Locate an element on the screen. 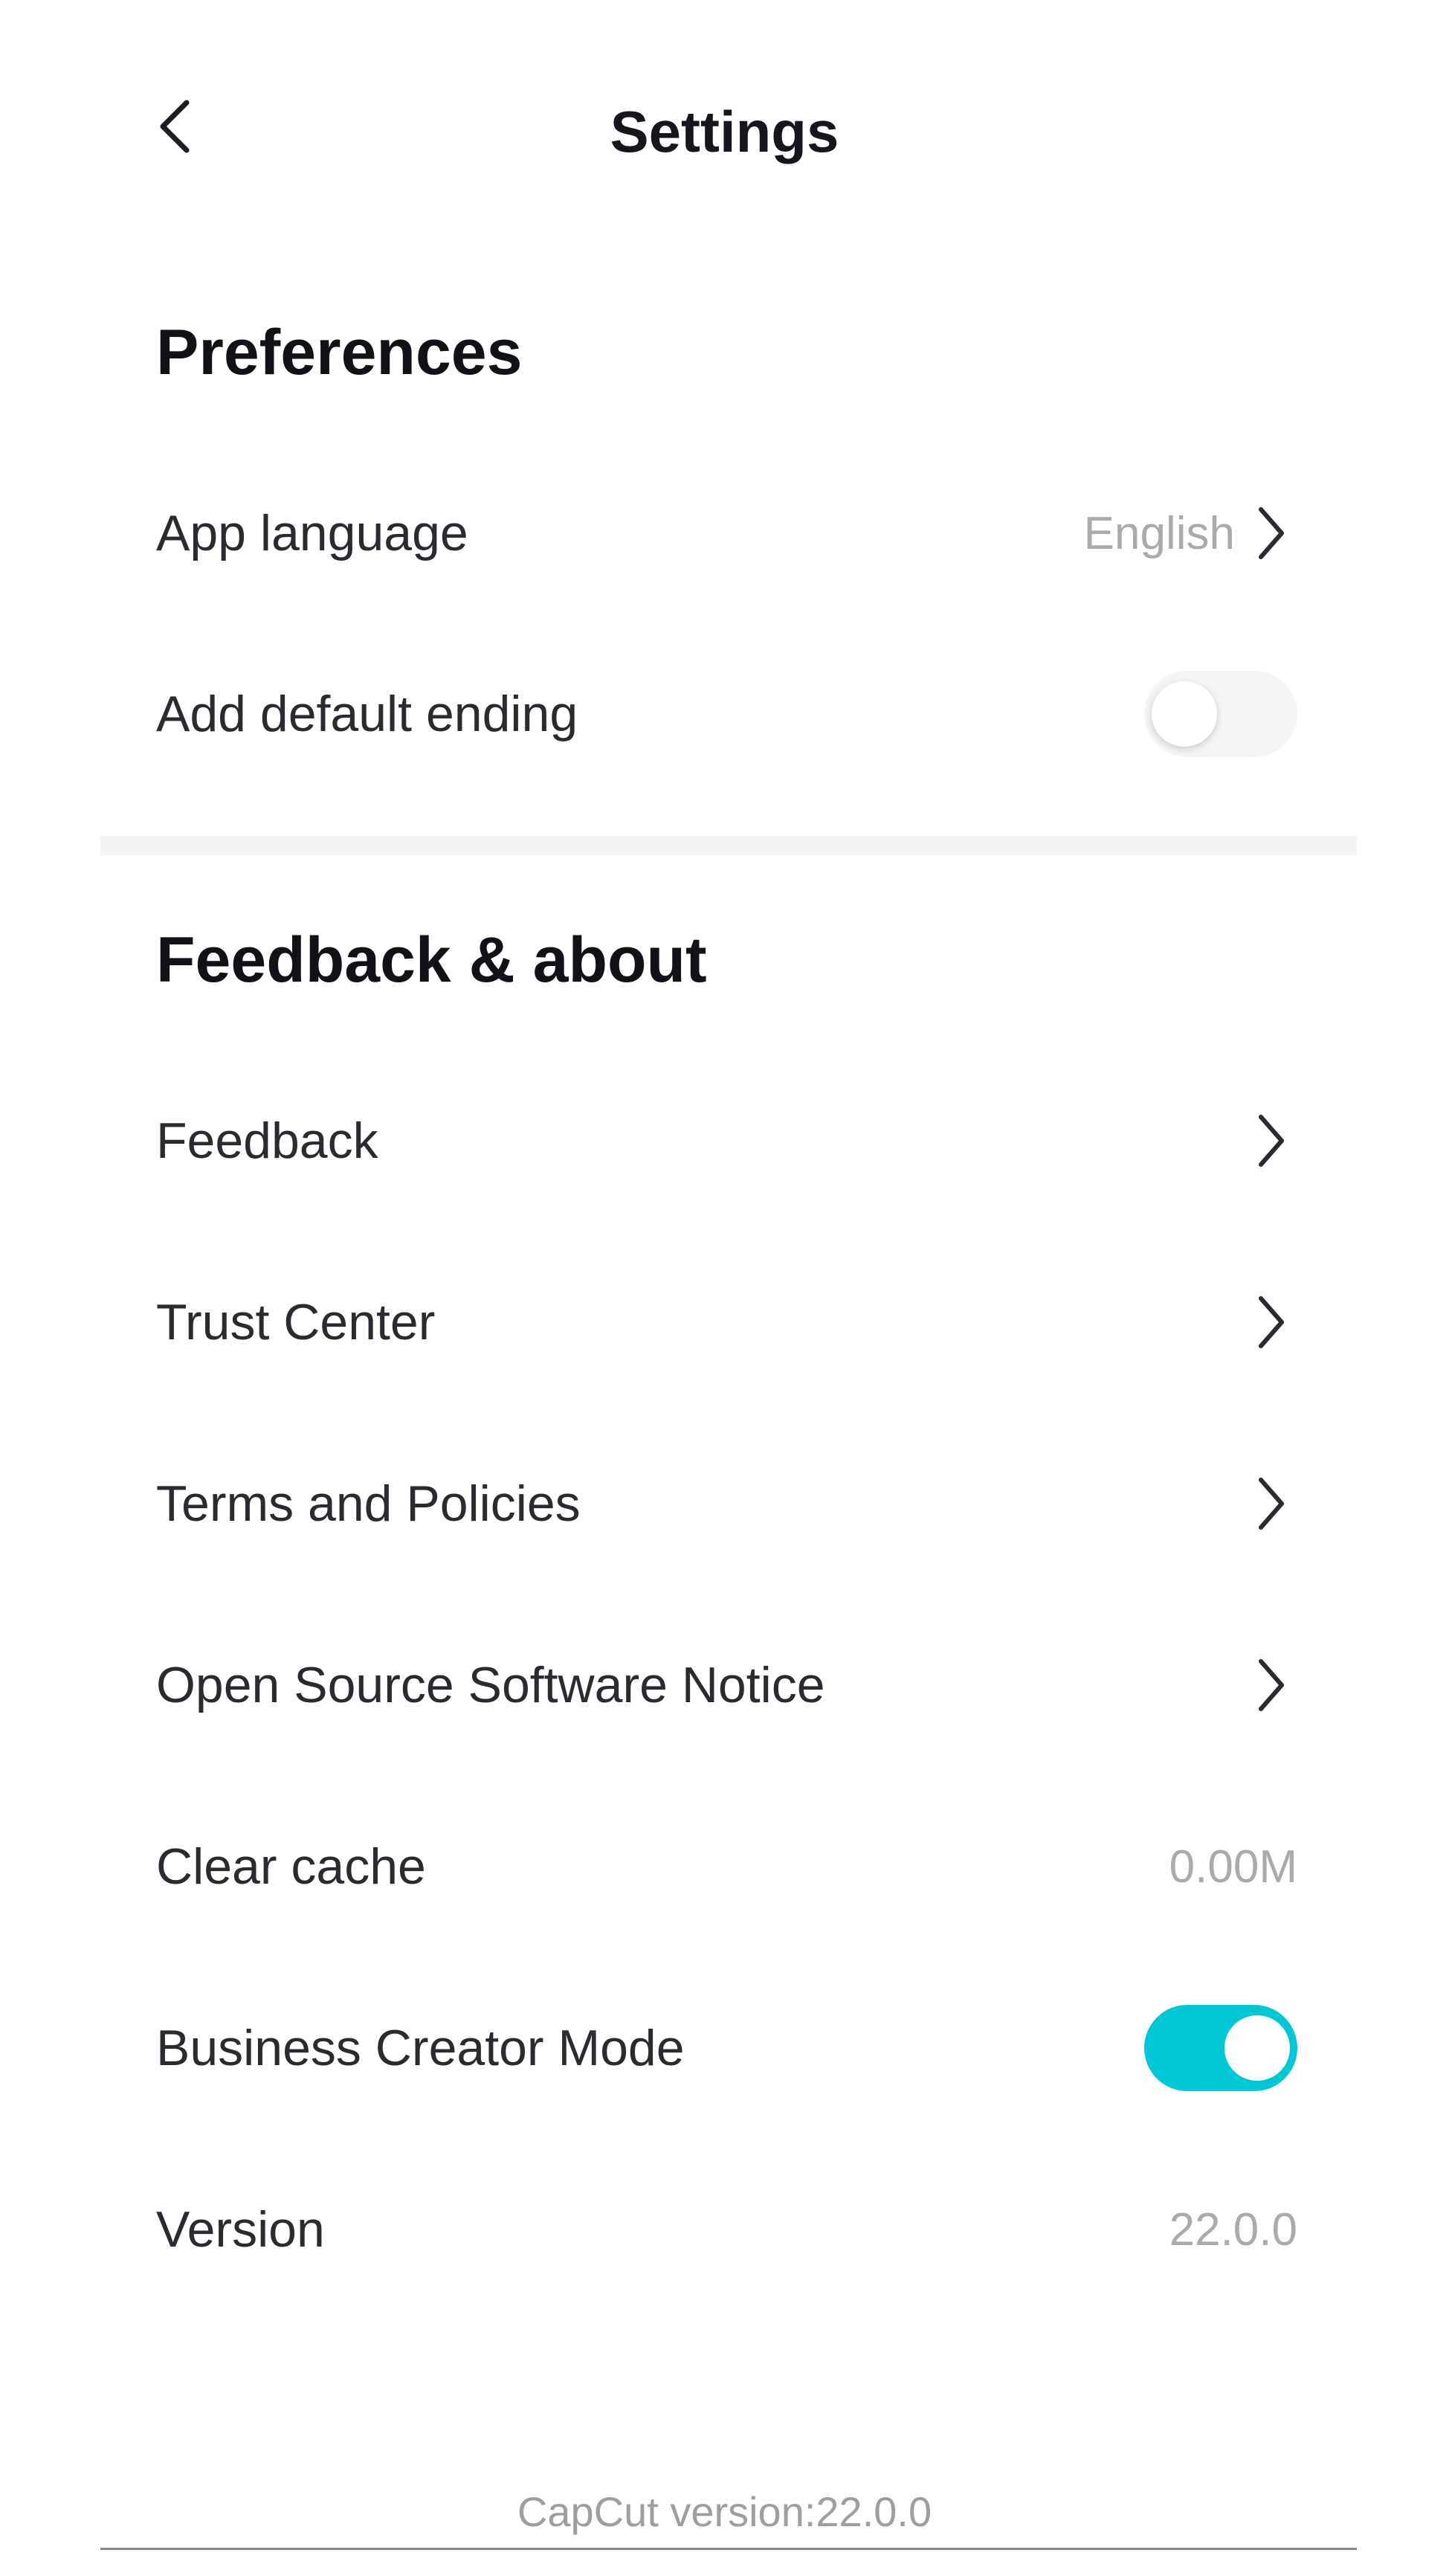 The height and width of the screenshot is (2576, 1449). clear-cache-row: Clear cache 0.00M is located at coordinates (726, 1866).